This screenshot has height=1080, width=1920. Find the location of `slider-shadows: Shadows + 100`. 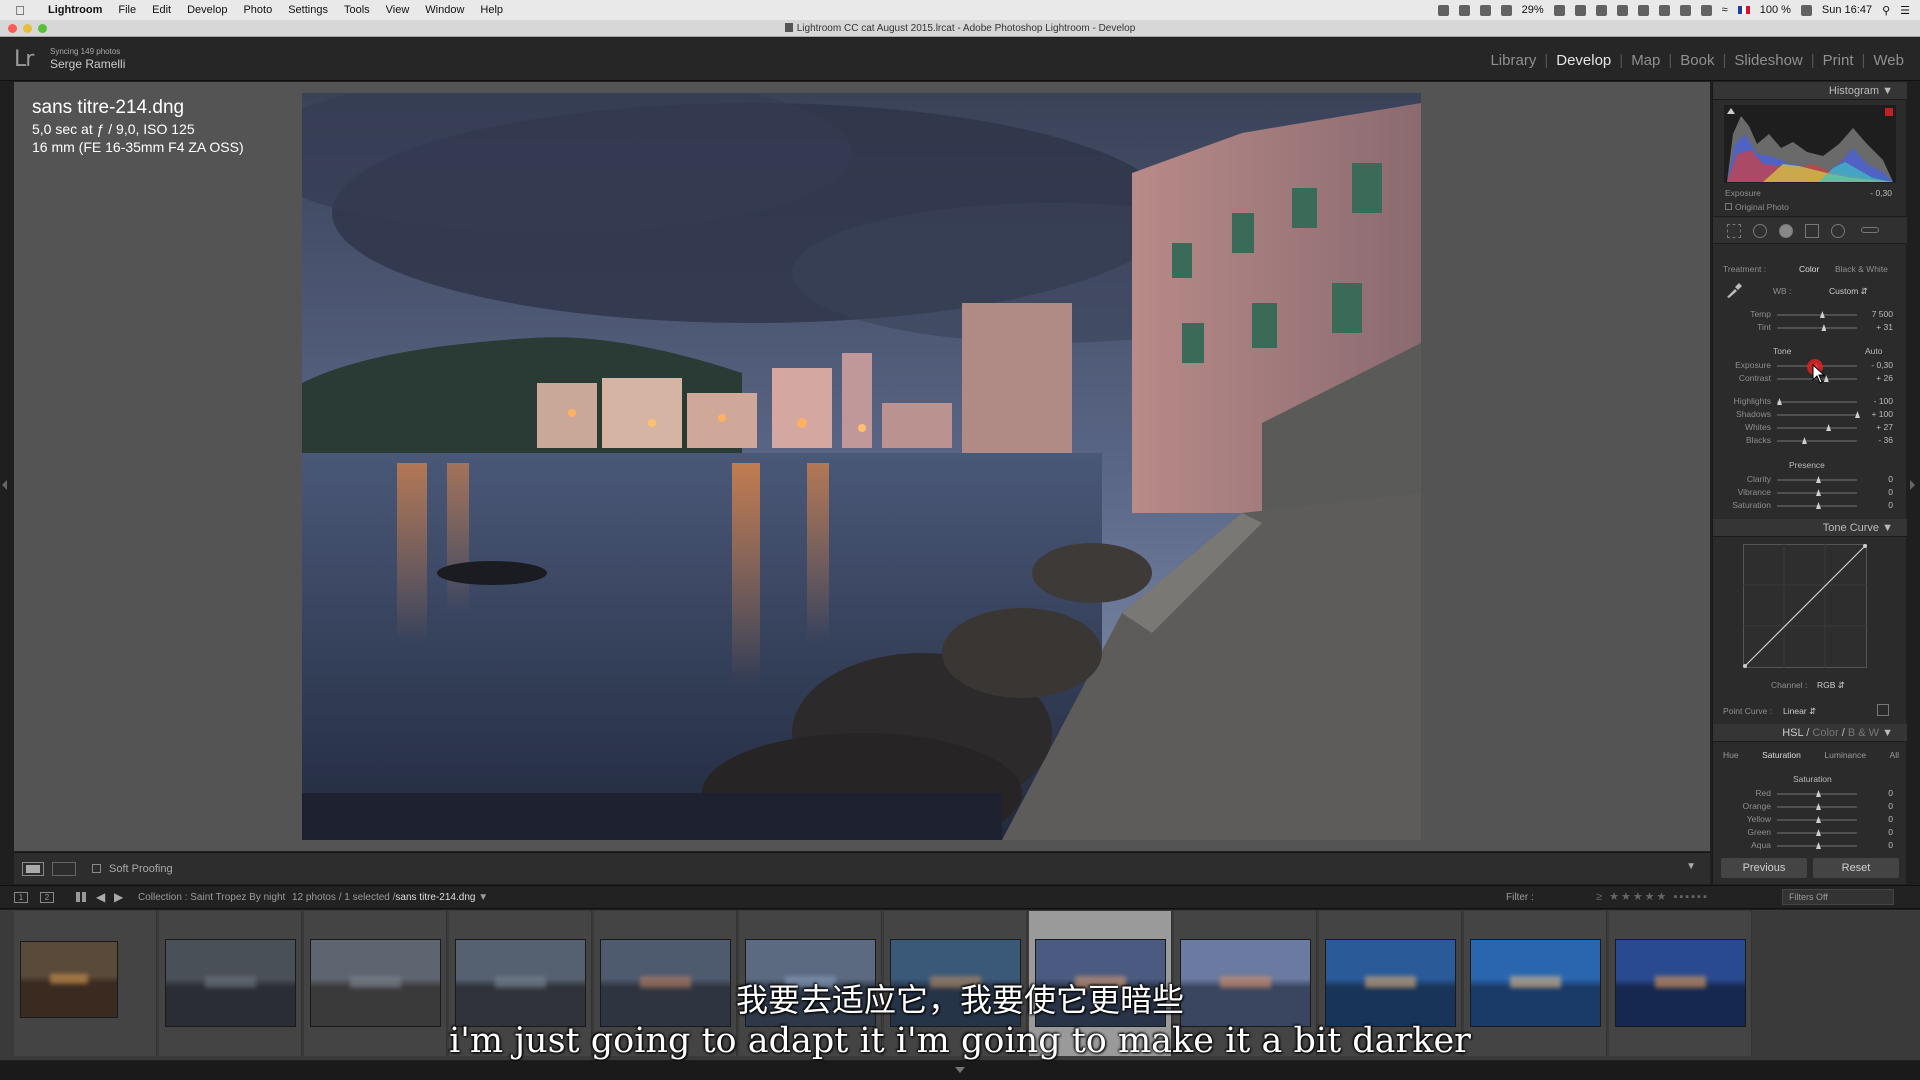

slider-shadows: Shadows + 100 is located at coordinates (1810, 415).